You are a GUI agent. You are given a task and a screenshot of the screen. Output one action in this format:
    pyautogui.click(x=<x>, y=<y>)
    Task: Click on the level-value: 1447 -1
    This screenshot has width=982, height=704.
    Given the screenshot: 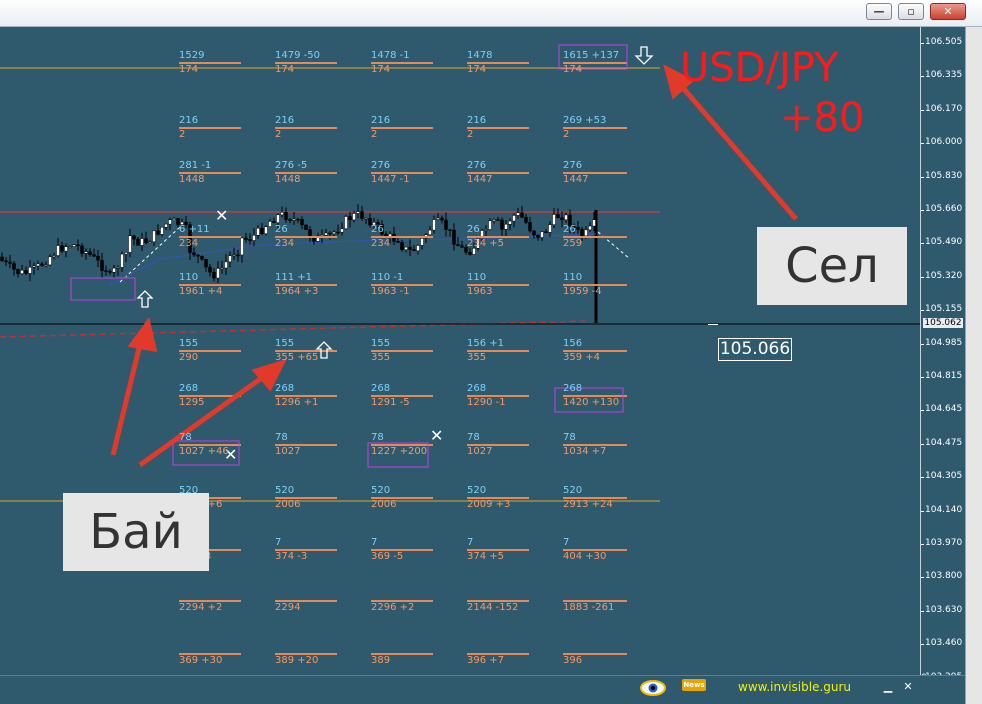 What is the action you would take?
    pyautogui.click(x=390, y=179)
    